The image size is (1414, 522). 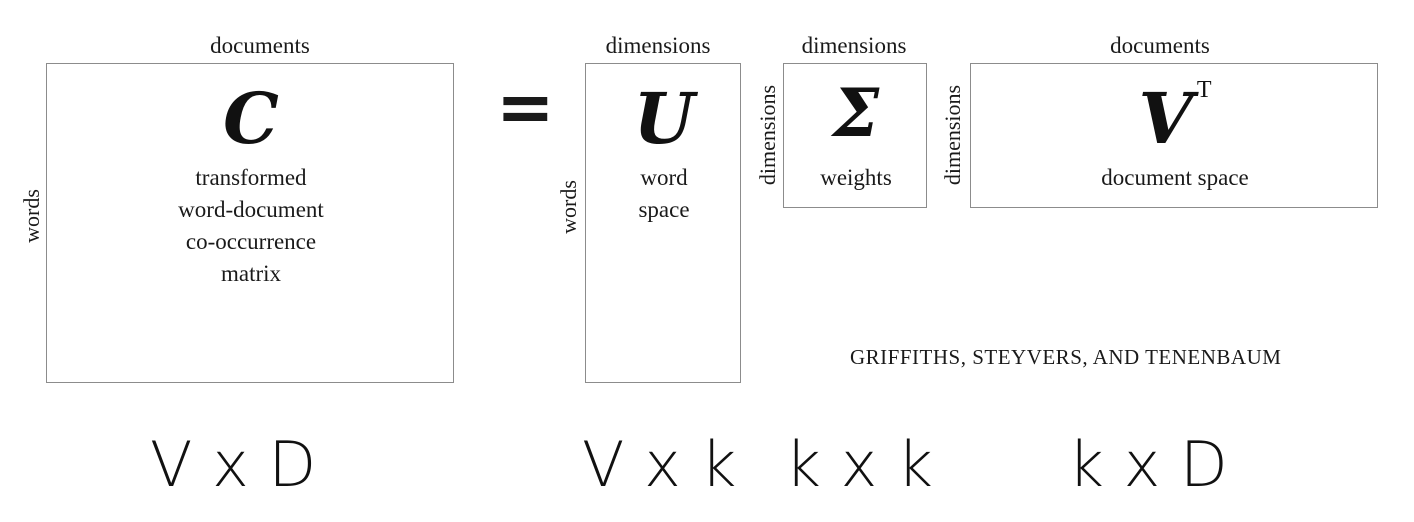 What do you see at coordinates (568, 207) in the screenshot?
I see `matrix-u-side-label: words` at bounding box center [568, 207].